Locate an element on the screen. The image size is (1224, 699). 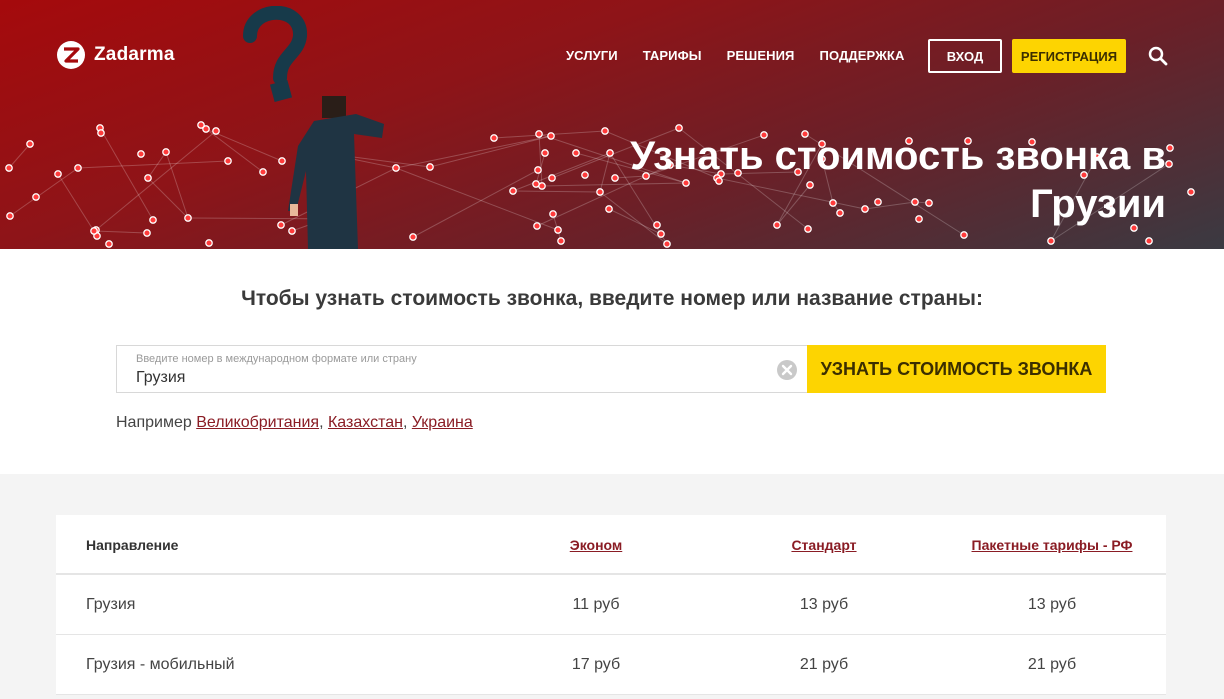
example-link-uk: Великобритания is located at coordinates (257, 422).